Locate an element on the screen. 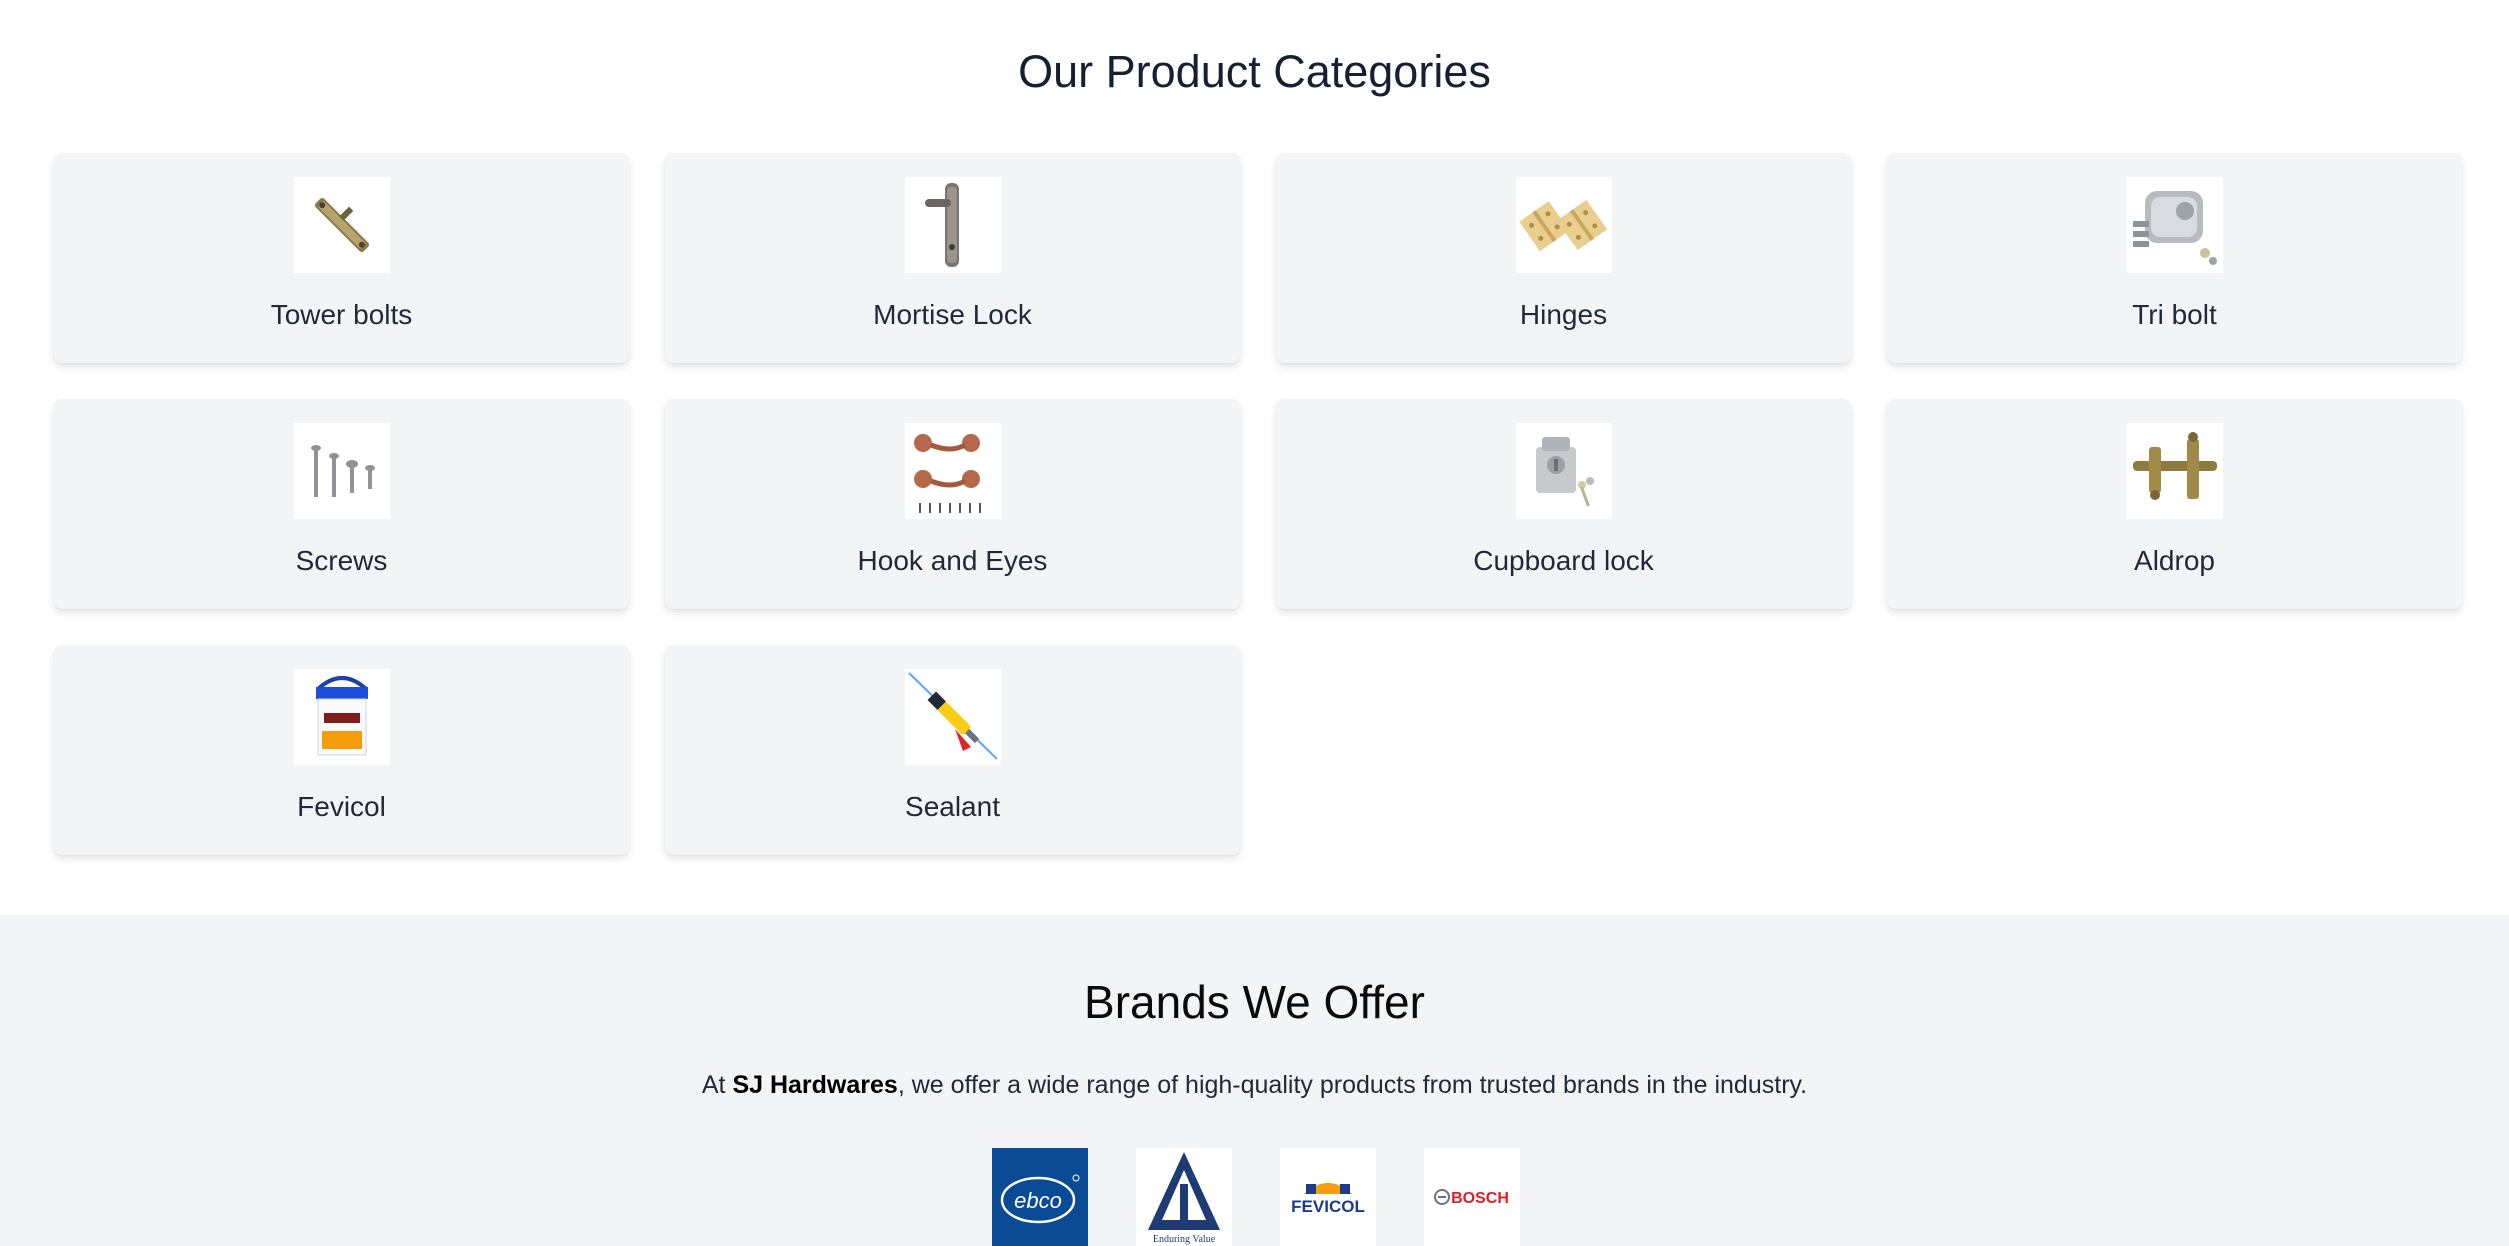  category-card-sealant: Sealant is located at coordinates (952, 750).